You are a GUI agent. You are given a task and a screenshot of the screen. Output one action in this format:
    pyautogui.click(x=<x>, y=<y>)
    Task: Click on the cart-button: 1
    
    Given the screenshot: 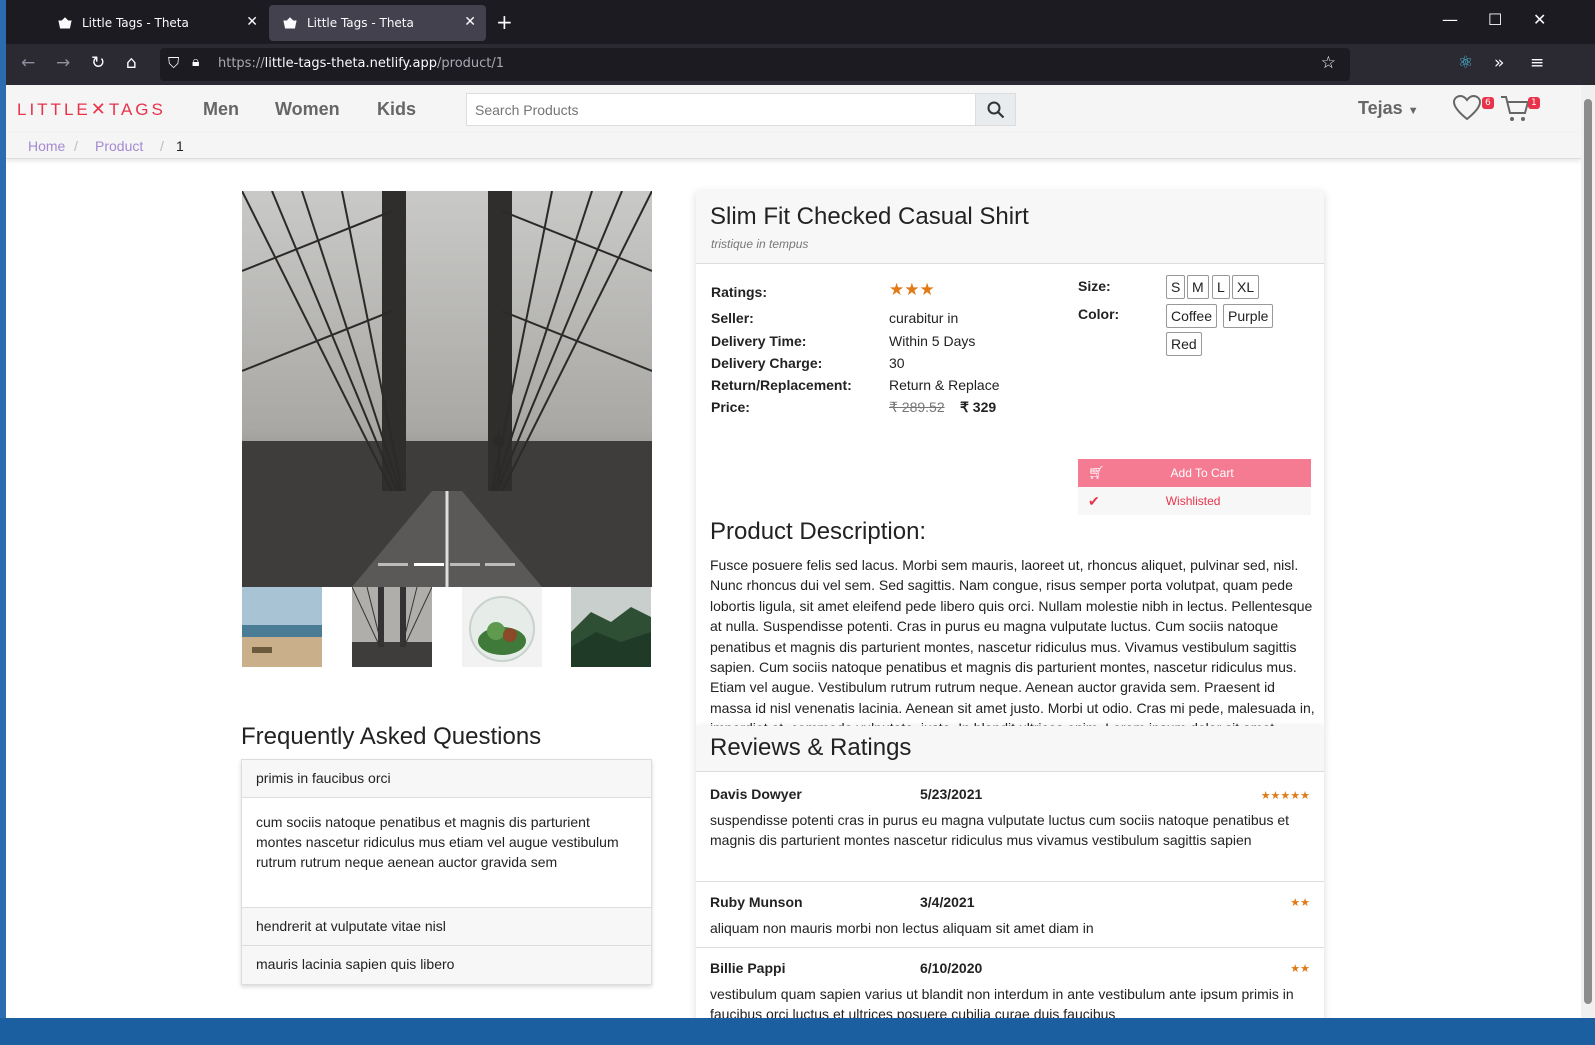 What is the action you would take?
    pyautogui.click(x=1520, y=111)
    